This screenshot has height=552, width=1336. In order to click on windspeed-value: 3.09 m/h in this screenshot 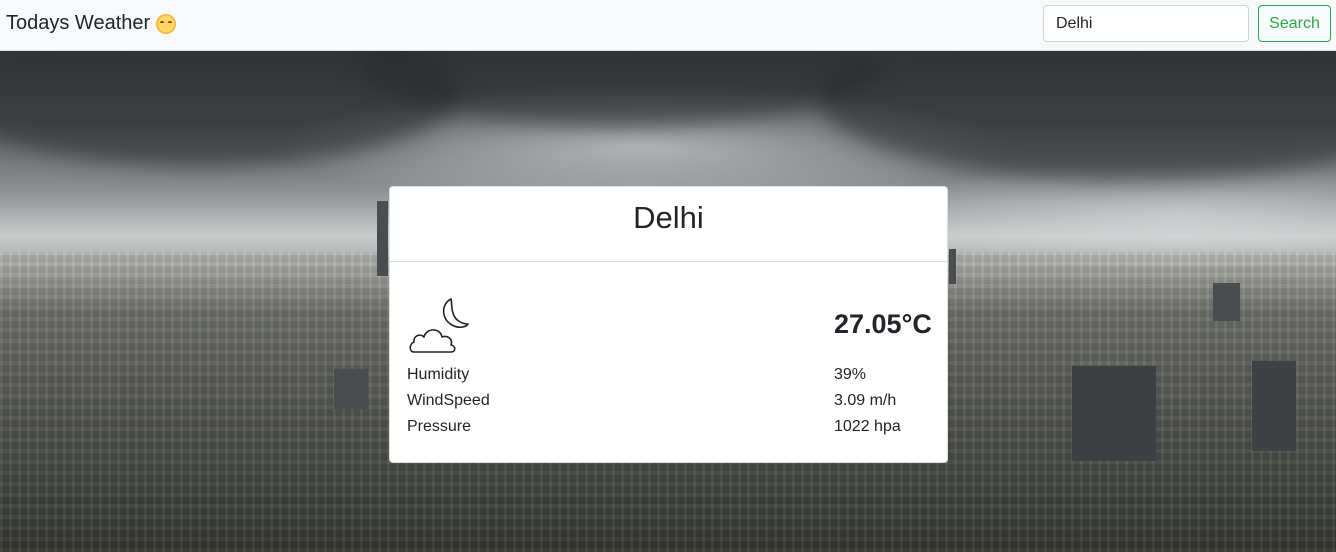, I will do `click(865, 400)`.